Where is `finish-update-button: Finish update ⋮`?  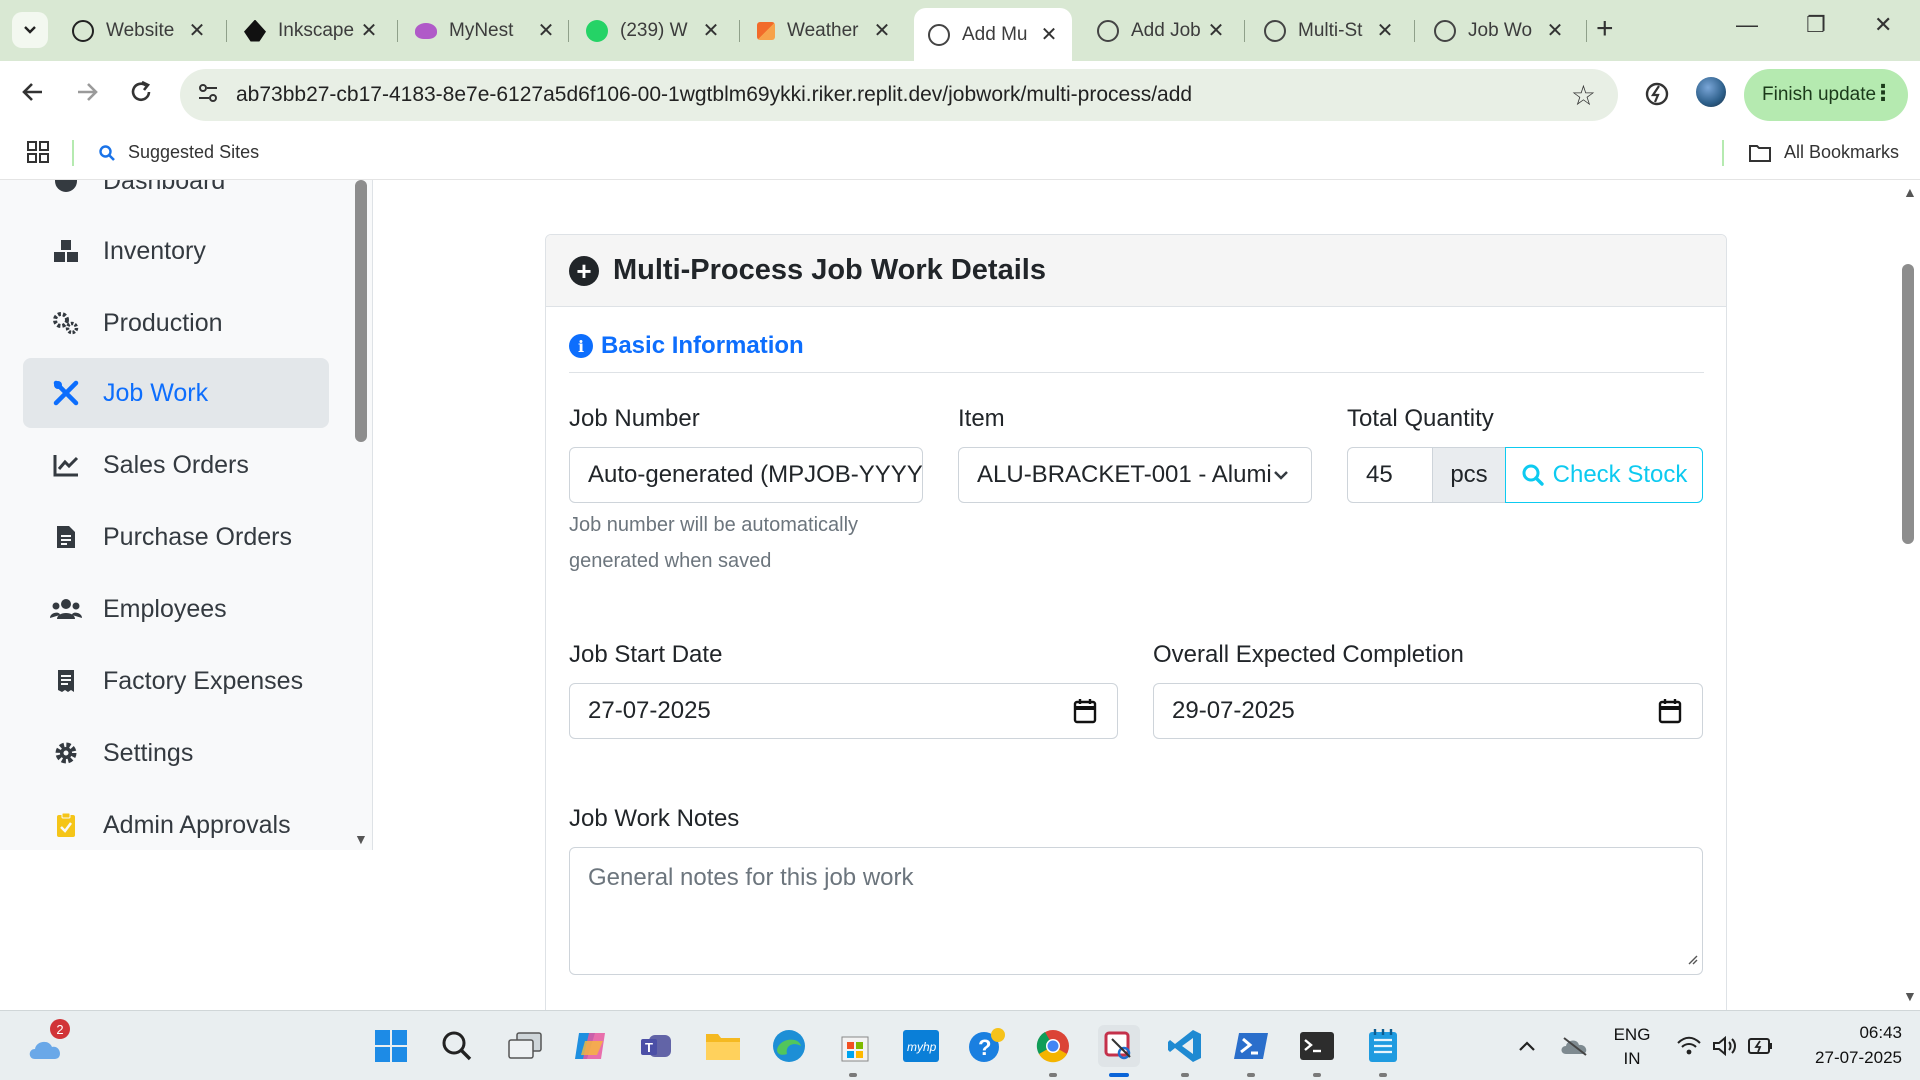
finish-update-button: Finish update ⋮ is located at coordinates (1826, 95).